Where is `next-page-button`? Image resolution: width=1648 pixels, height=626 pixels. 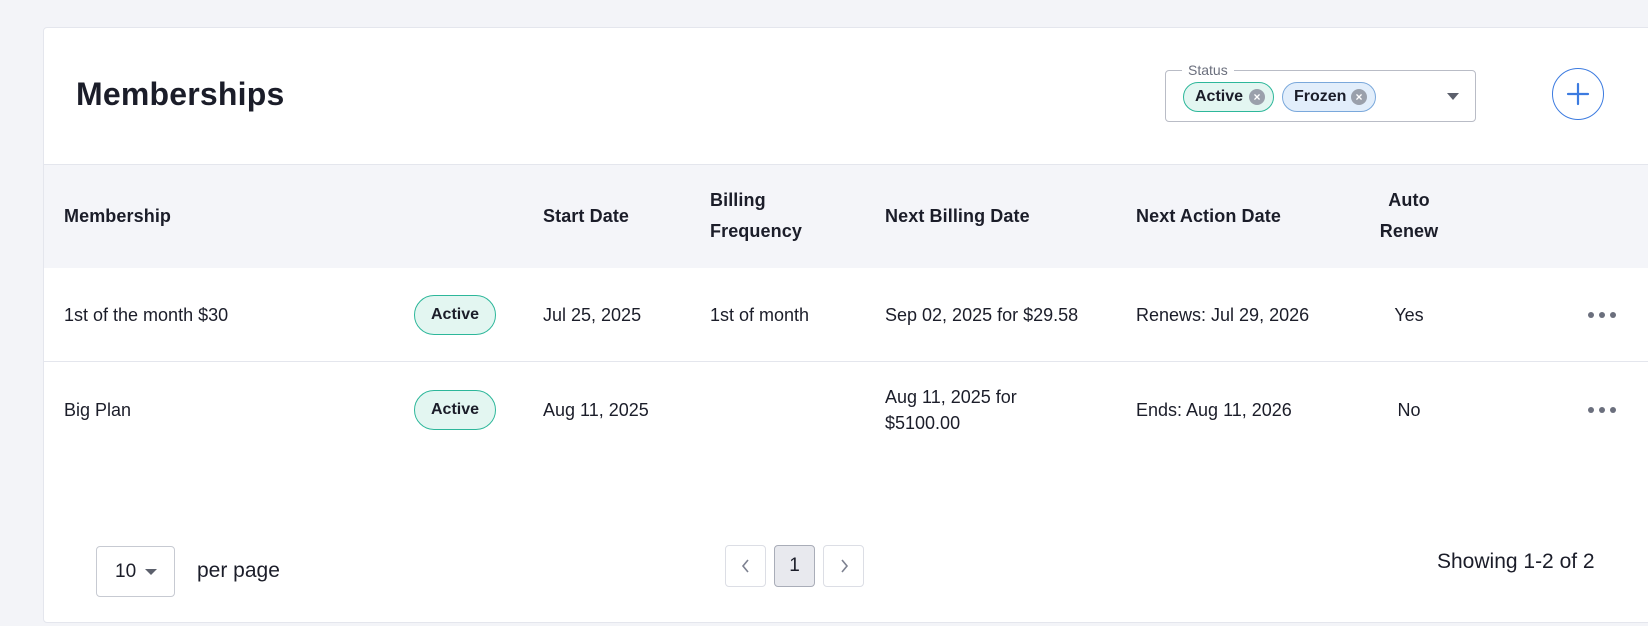 next-page-button is located at coordinates (843, 566).